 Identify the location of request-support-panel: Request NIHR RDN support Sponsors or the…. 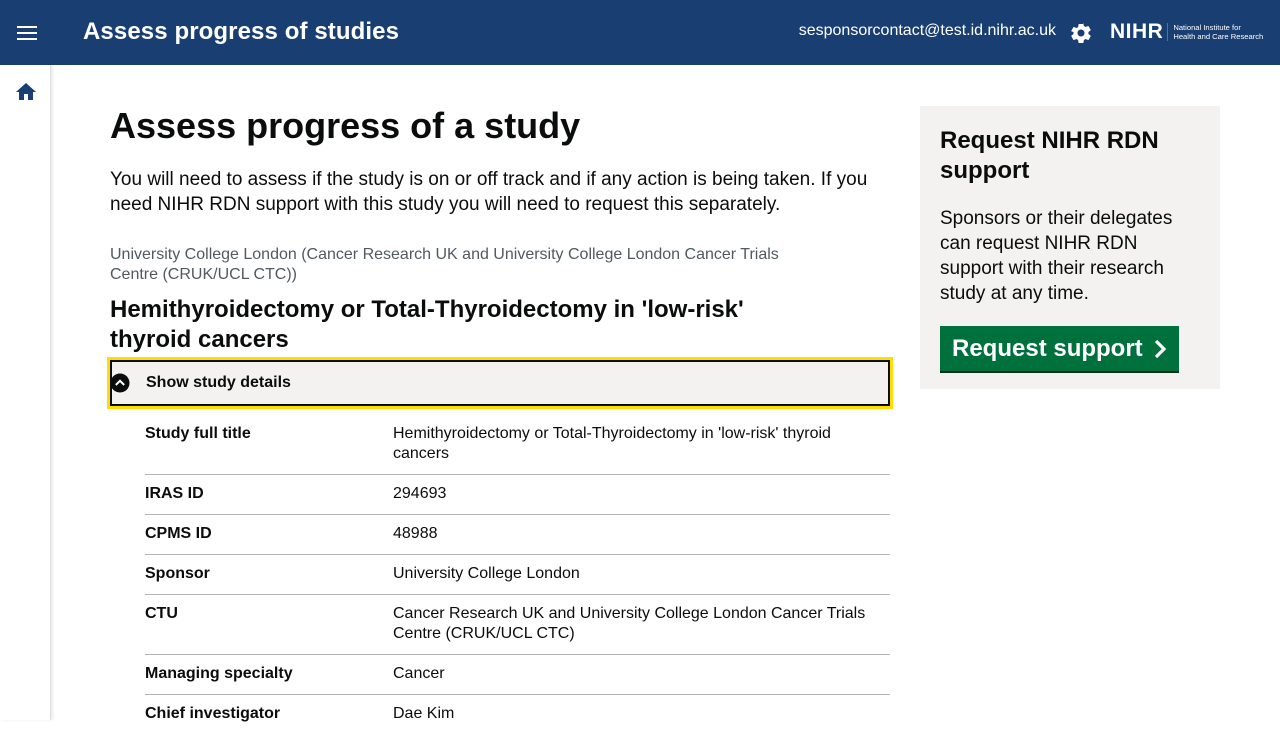
(1070, 247).